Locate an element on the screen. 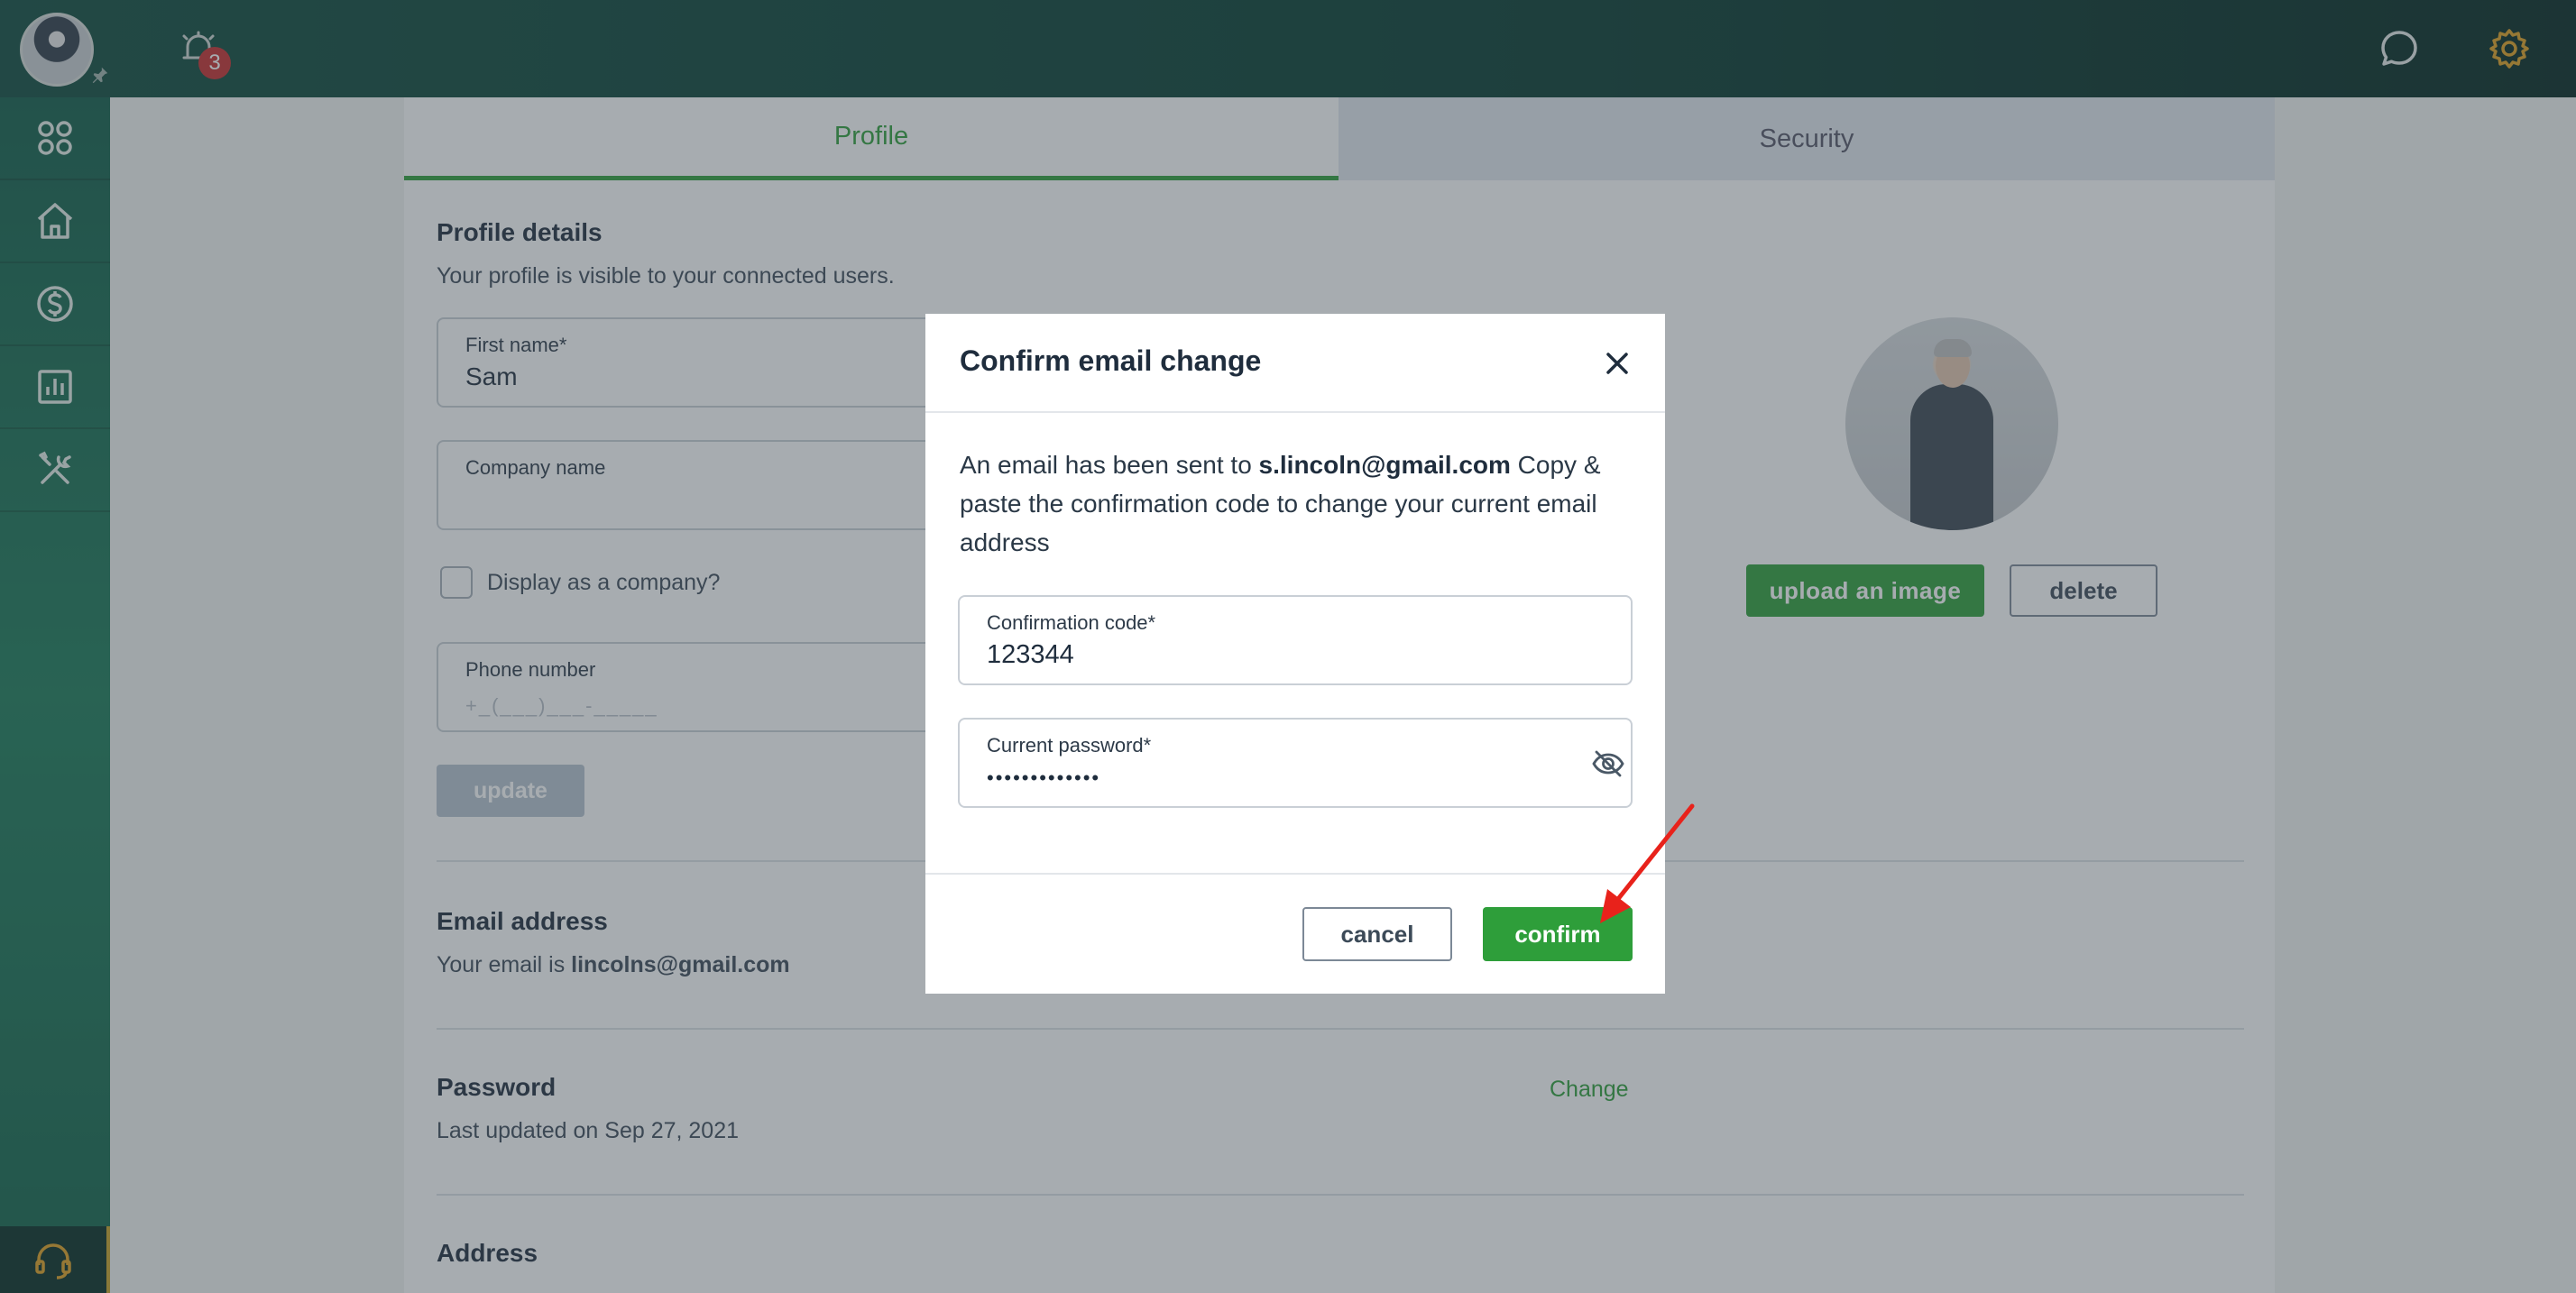 This screenshot has height=1293, width=2576. confirmation-code-value: 123344 is located at coordinates (1030, 654).